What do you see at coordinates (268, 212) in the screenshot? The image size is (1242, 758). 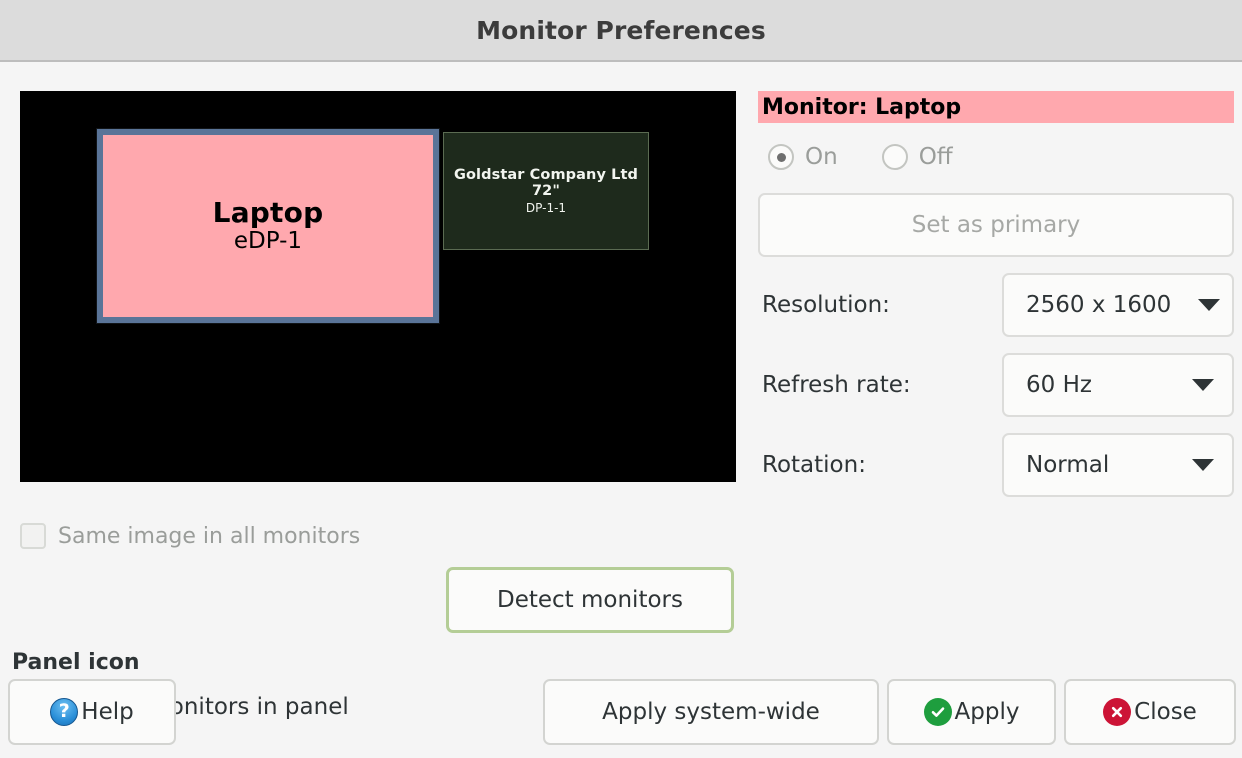 I see `monitor-laptop-name: Laptop` at bounding box center [268, 212].